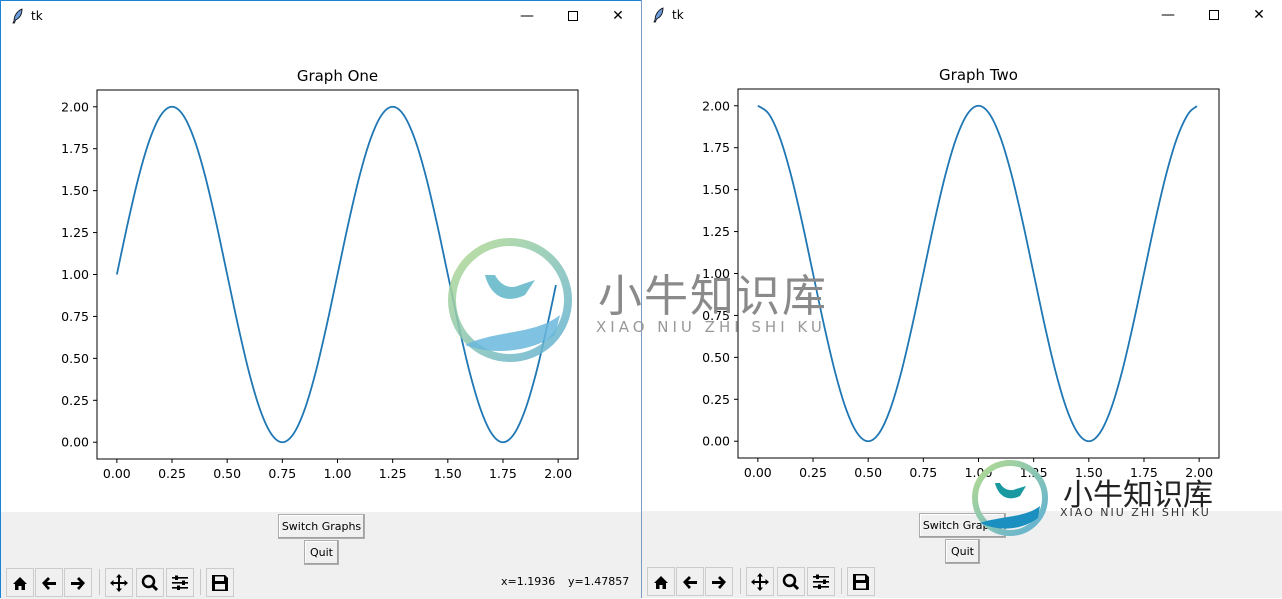  I want to click on chart-title: Graph Two, so click(978, 75).